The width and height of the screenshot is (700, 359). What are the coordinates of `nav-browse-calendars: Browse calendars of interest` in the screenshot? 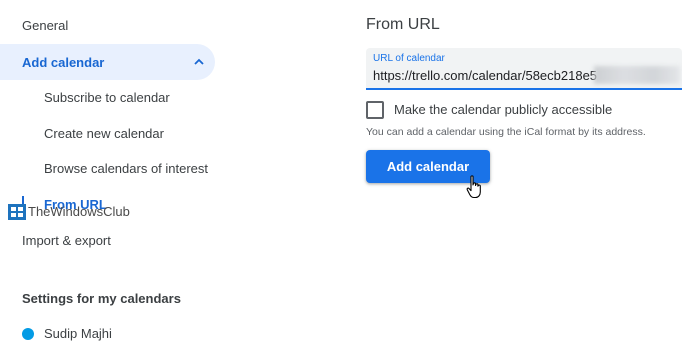 It's located at (126, 168).